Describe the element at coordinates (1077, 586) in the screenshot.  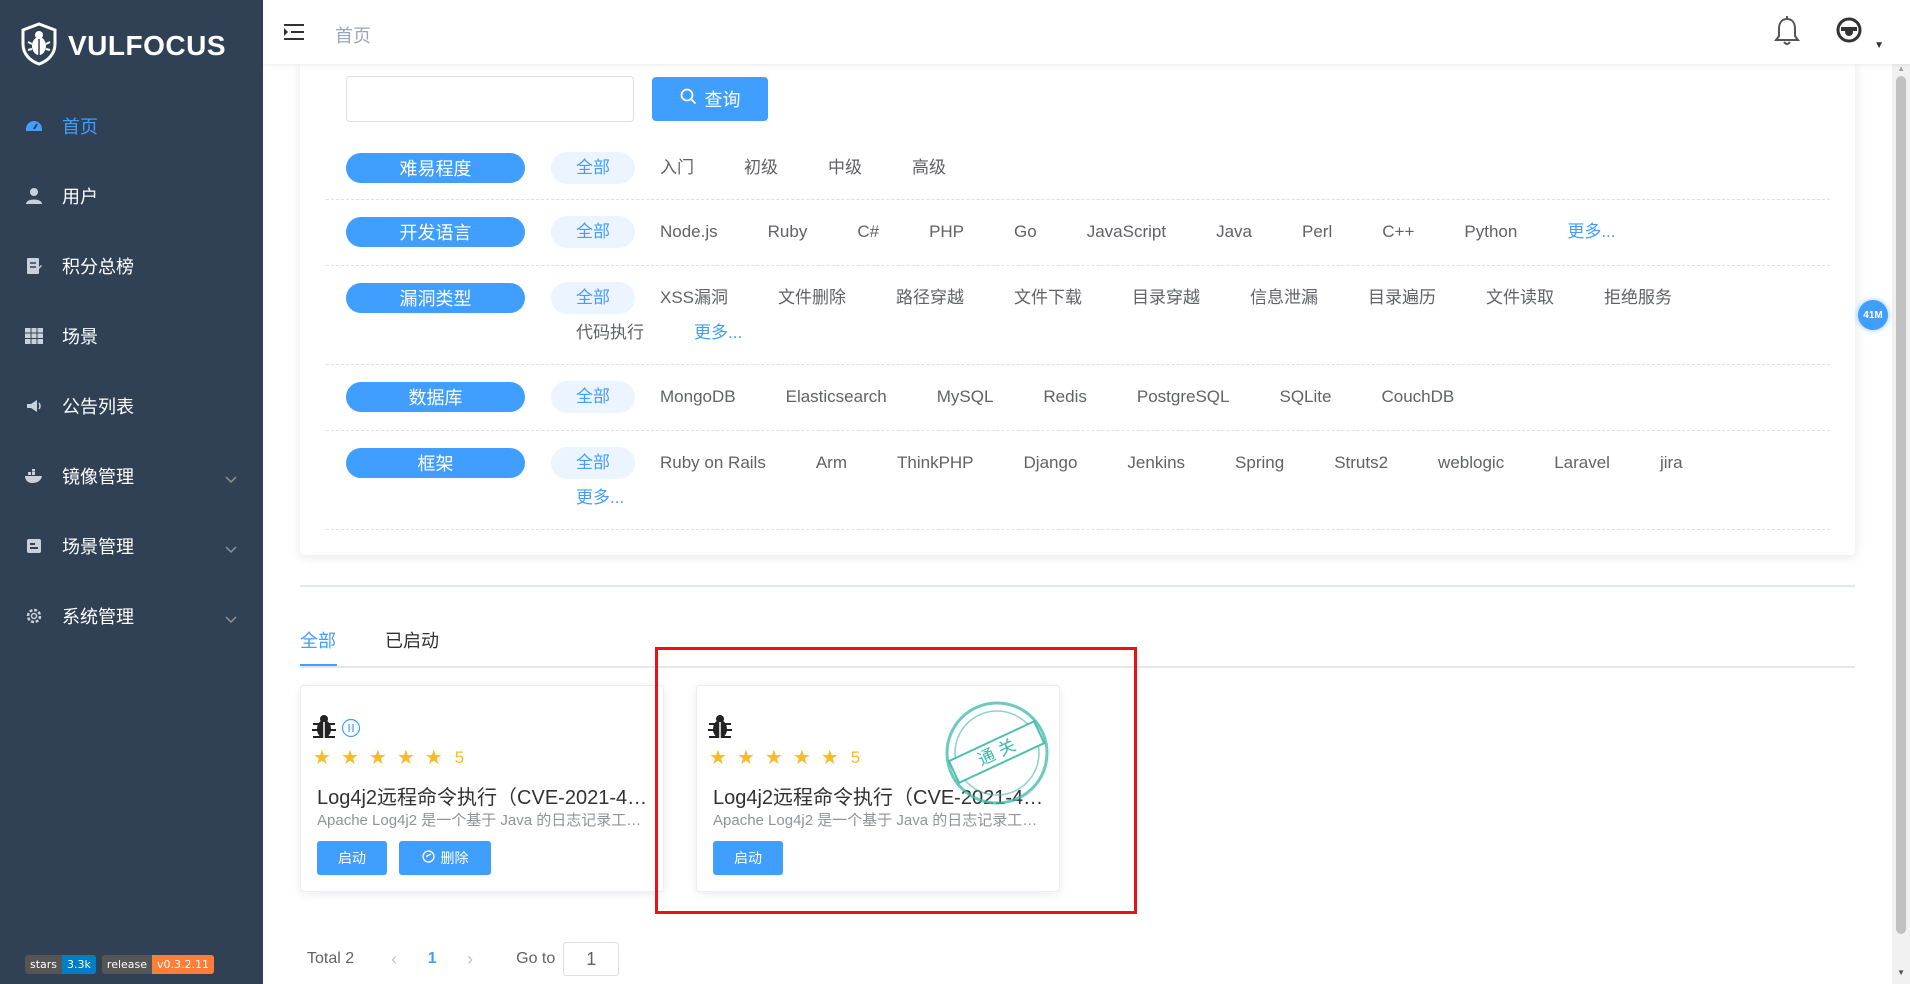
I see `section-divider` at that location.